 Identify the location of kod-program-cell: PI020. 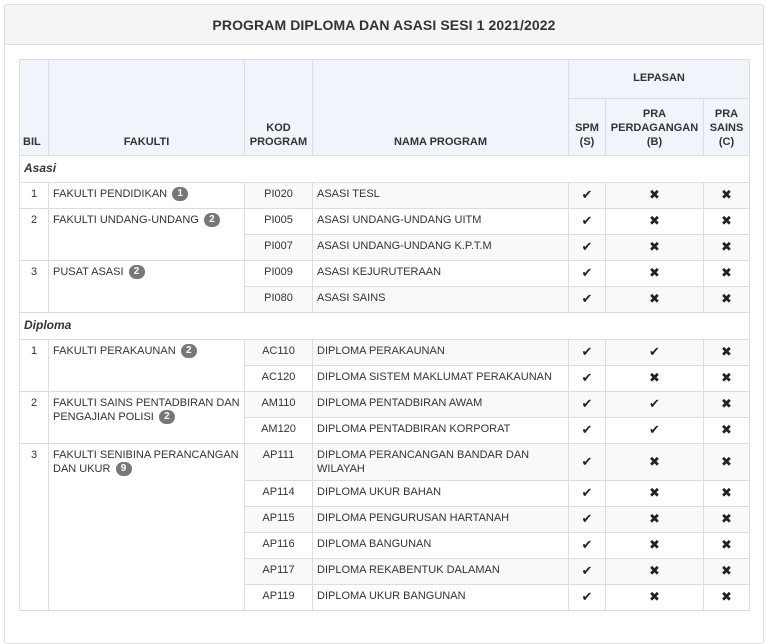
(278, 195).